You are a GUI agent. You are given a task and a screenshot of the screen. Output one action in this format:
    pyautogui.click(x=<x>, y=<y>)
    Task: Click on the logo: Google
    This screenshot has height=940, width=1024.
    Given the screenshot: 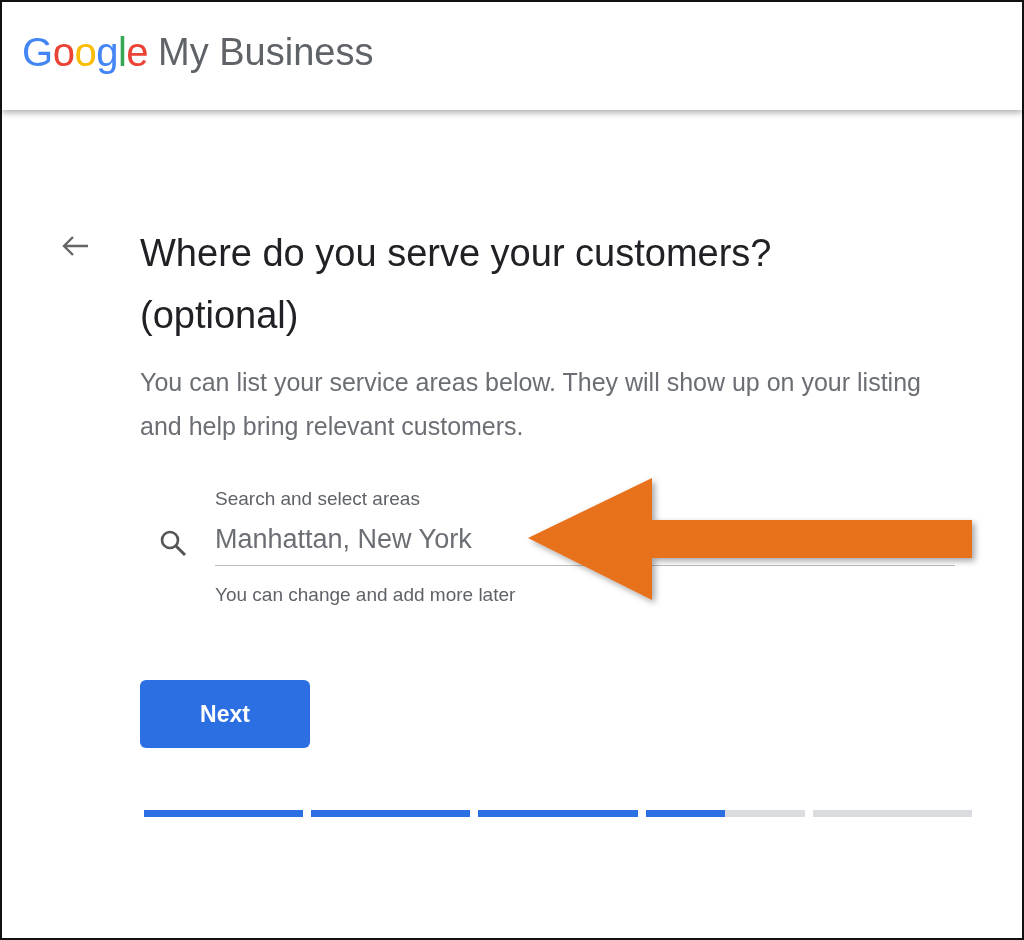 What is the action you would take?
    pyautogui.click(x=85, y=52)
    